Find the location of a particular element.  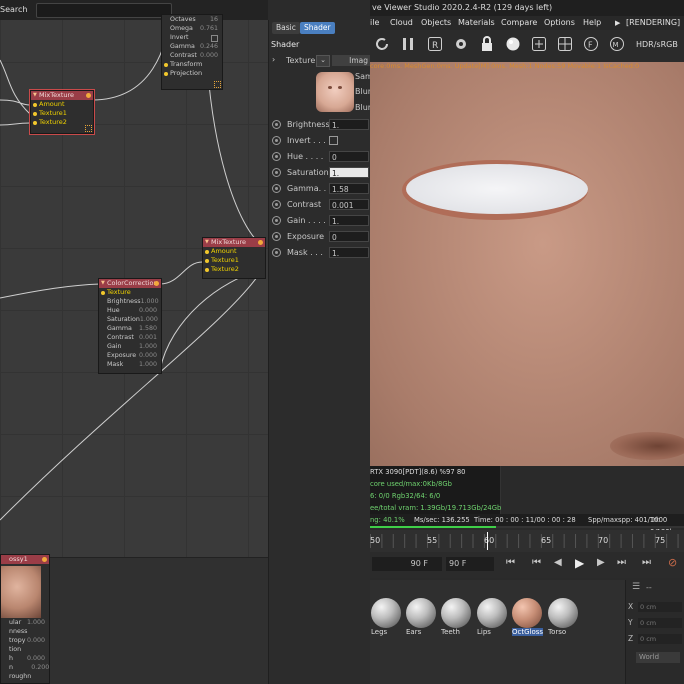

gamma-field: 1.58 is located at coordinates (349, 188).